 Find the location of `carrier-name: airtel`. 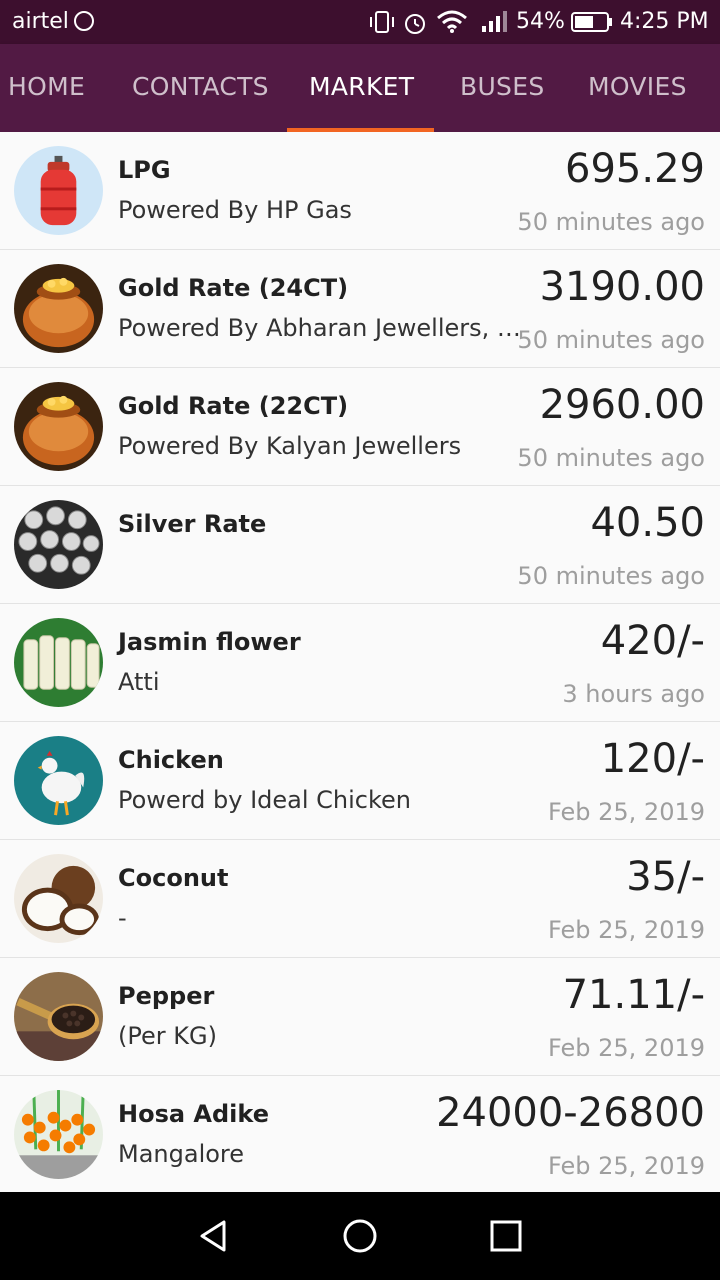

carrier-name: airtel is located at coordinates (40, 21).